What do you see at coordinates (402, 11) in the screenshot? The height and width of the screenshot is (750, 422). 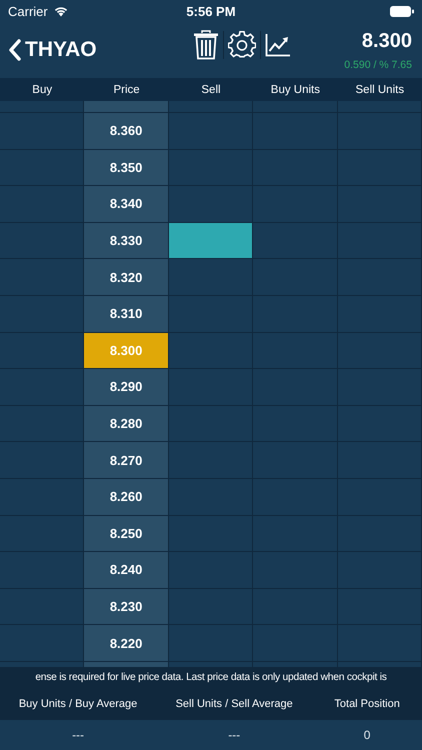 I see `battery-icon` at bounding box center [402, 11].